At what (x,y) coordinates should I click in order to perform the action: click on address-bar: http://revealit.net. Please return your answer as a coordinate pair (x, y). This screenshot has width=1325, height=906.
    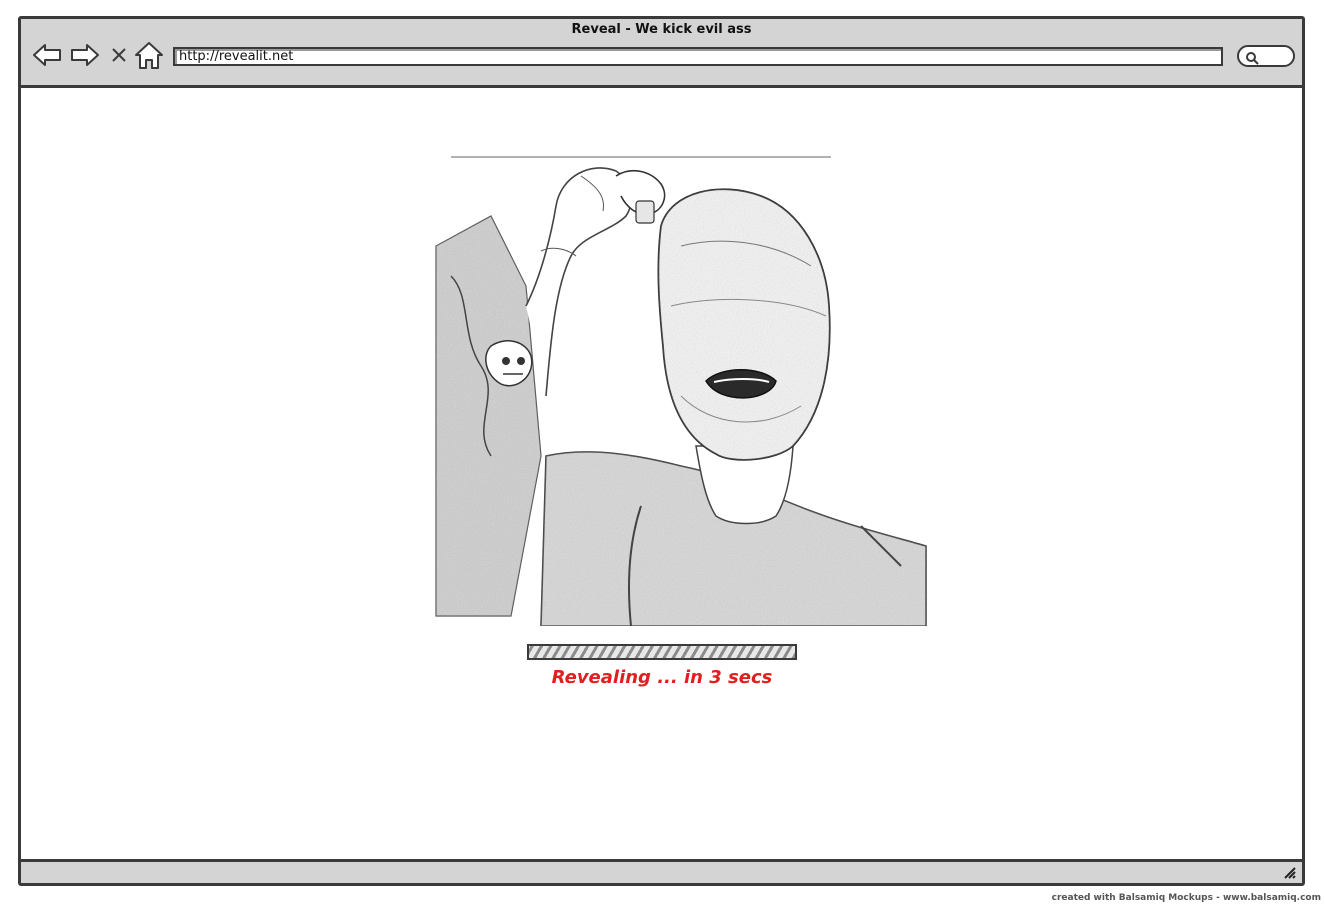
    Looking at the image, I should click on (698, 56).